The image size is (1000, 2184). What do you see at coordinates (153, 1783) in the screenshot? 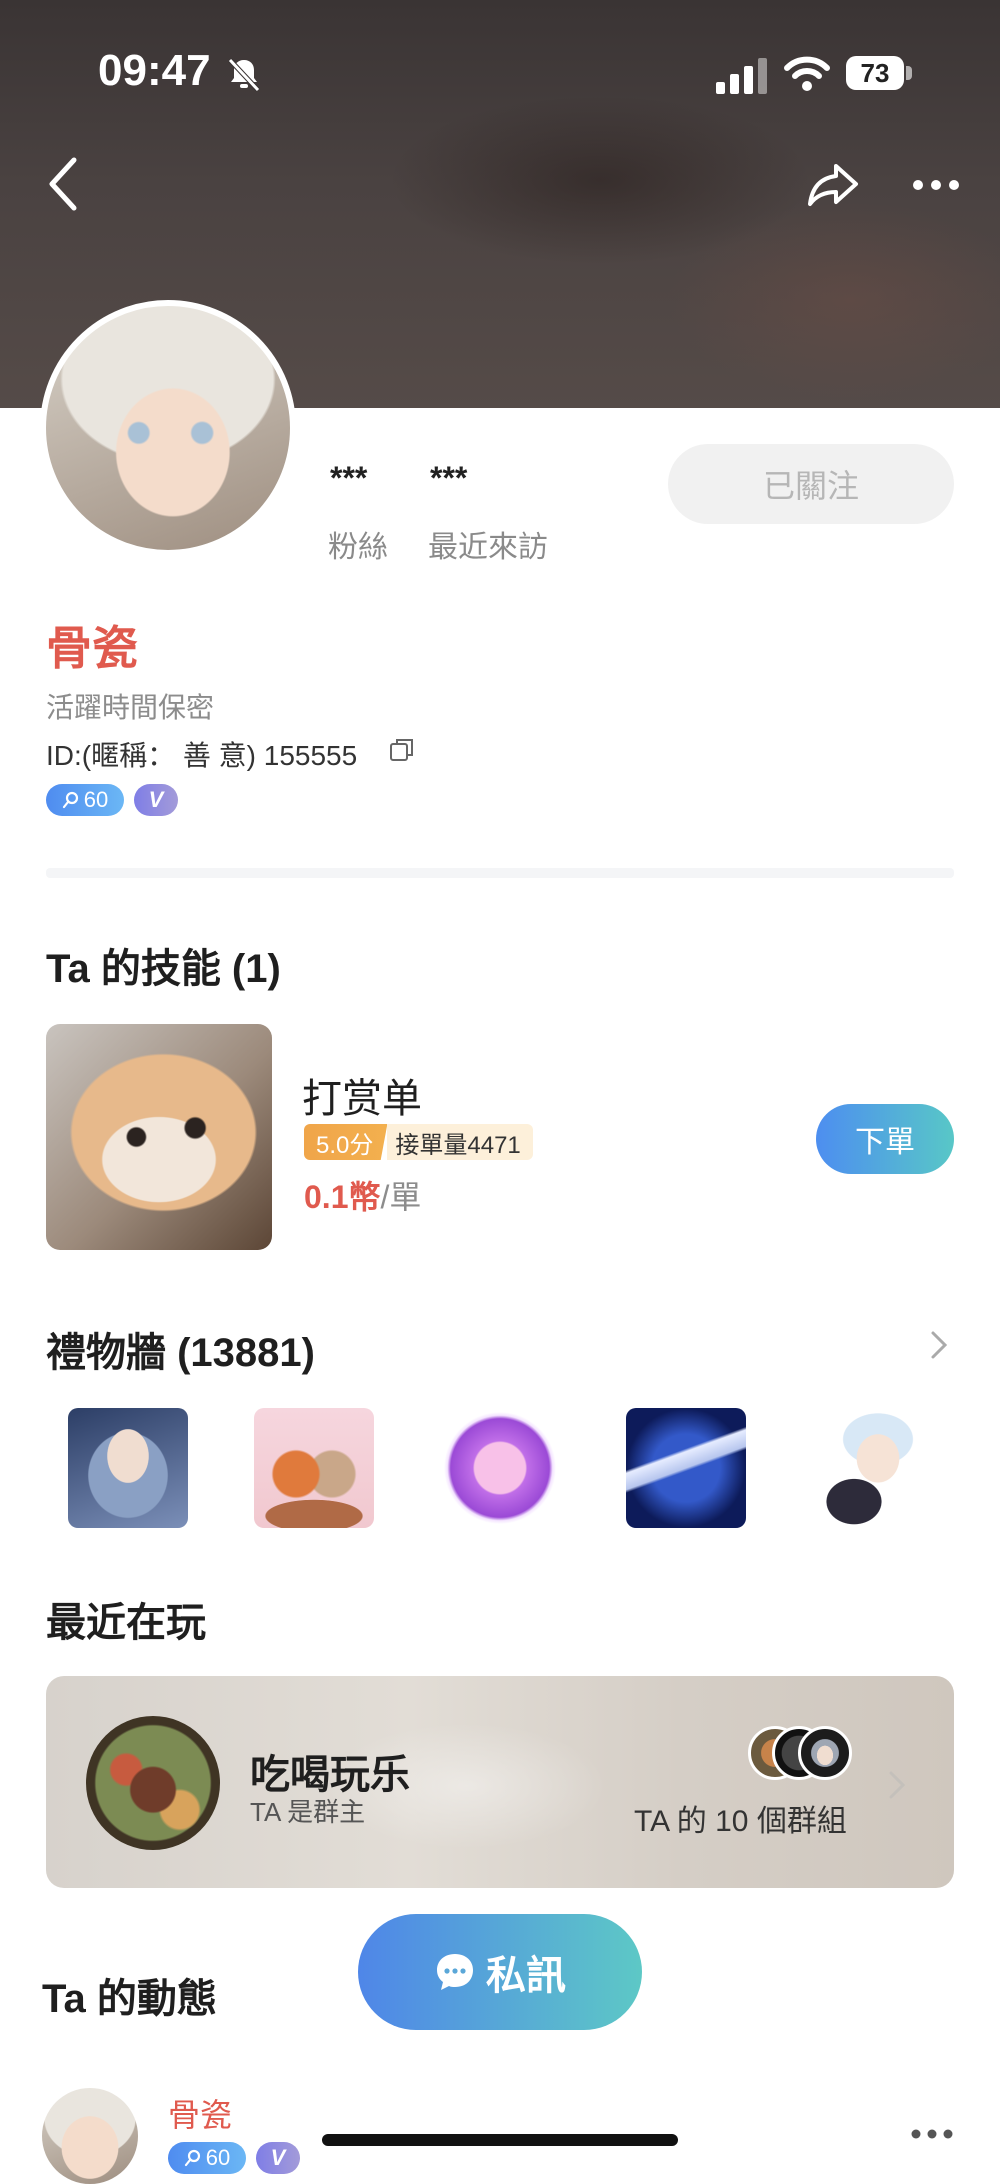
I see `game-avatar` at bounding box center [153, 1783].